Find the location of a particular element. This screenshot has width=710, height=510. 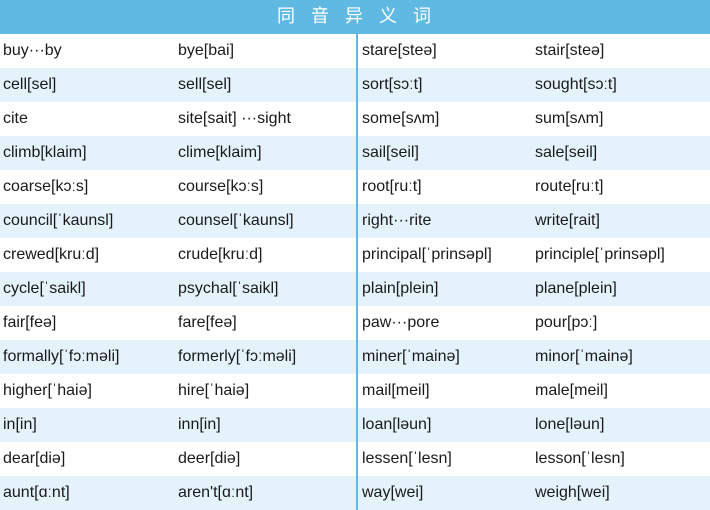

table-cell: principal[ˈprinsəpl] is located at coordinates (427, 254).